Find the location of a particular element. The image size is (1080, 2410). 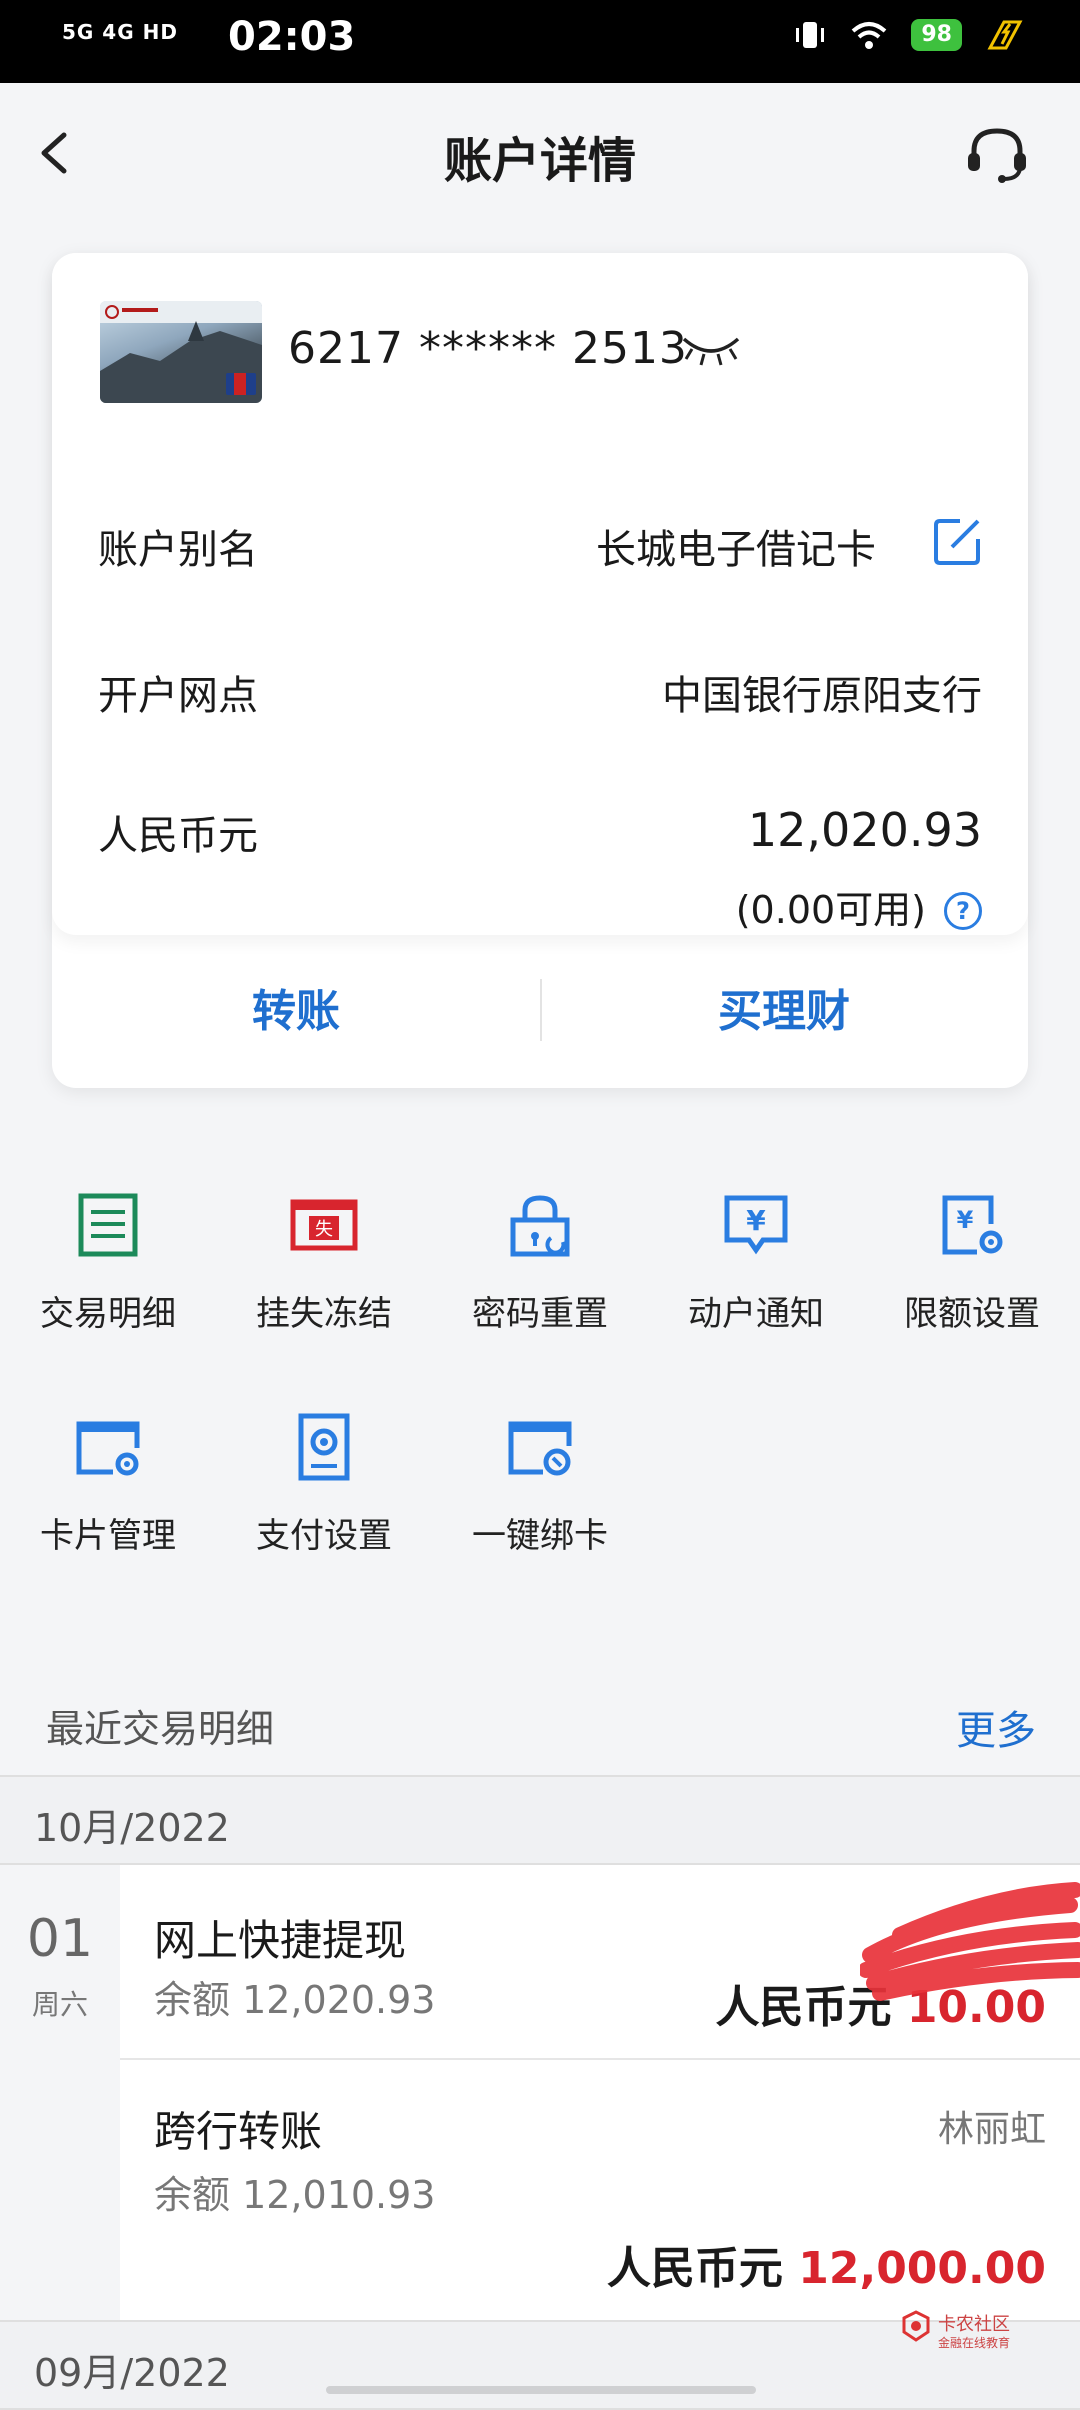

service-activity-notice: ¥ 动户通知 is located at coordinates (756, 1262).